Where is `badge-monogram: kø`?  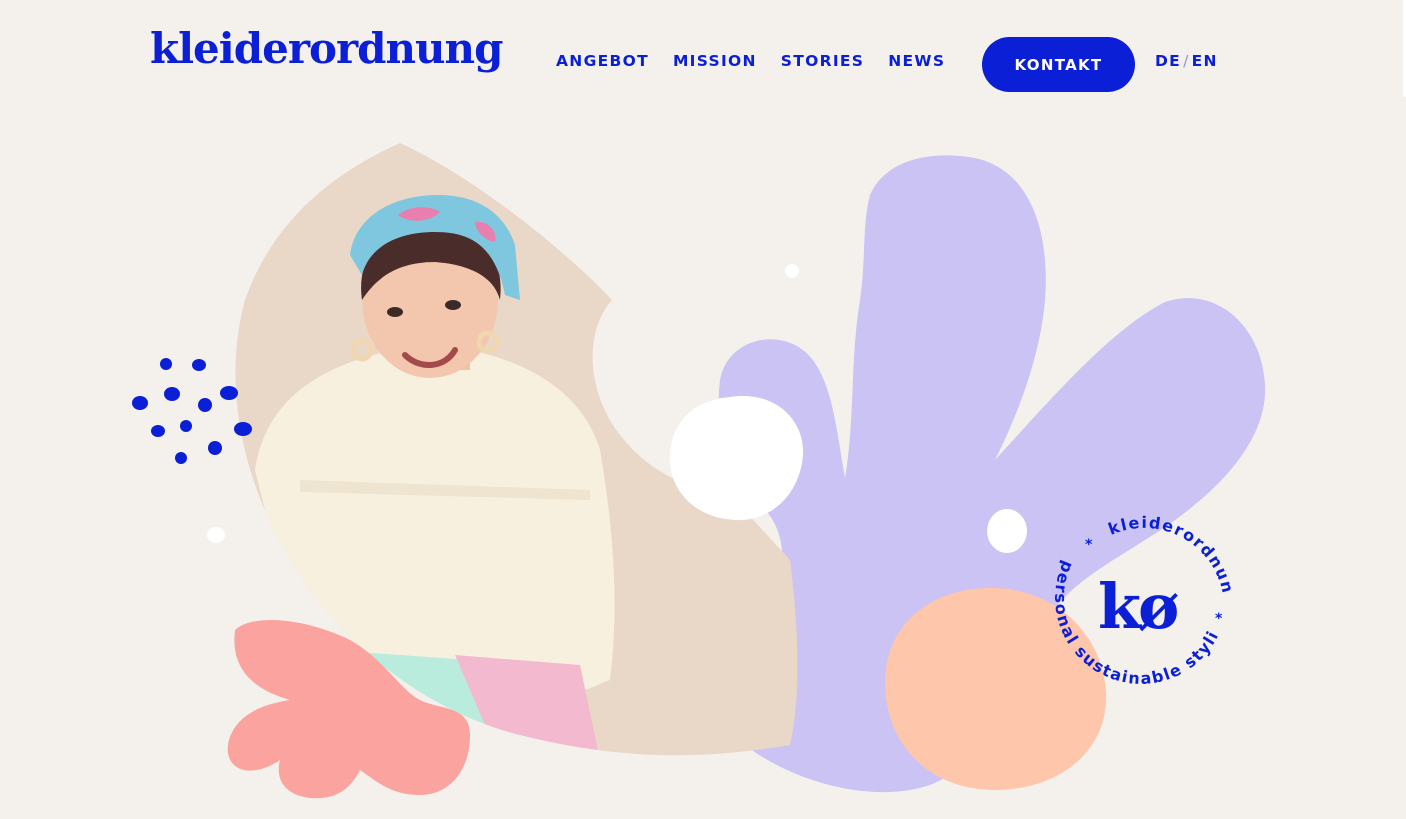 badge-monogram: kø is located at coordinates (1138, 606).